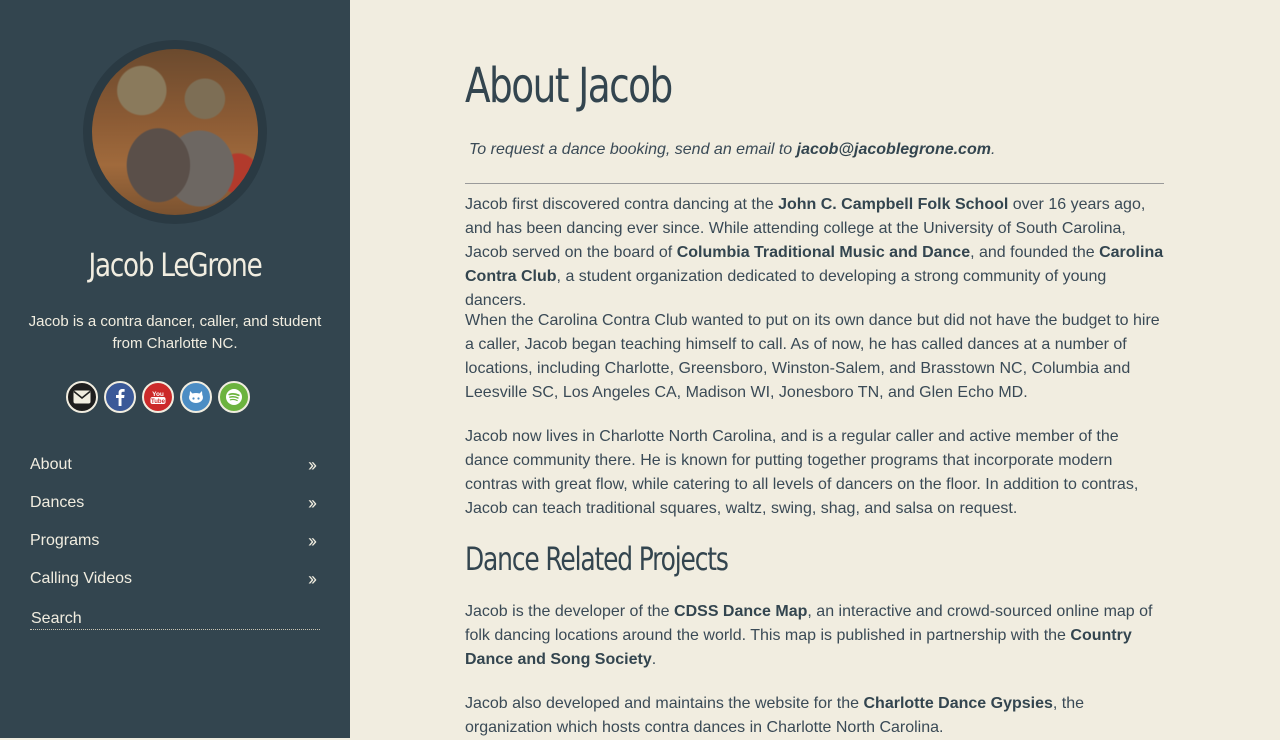  Describe the element at coordinates (569, 86) in the screenshot. I see `page-title: About Jacob` at that location.